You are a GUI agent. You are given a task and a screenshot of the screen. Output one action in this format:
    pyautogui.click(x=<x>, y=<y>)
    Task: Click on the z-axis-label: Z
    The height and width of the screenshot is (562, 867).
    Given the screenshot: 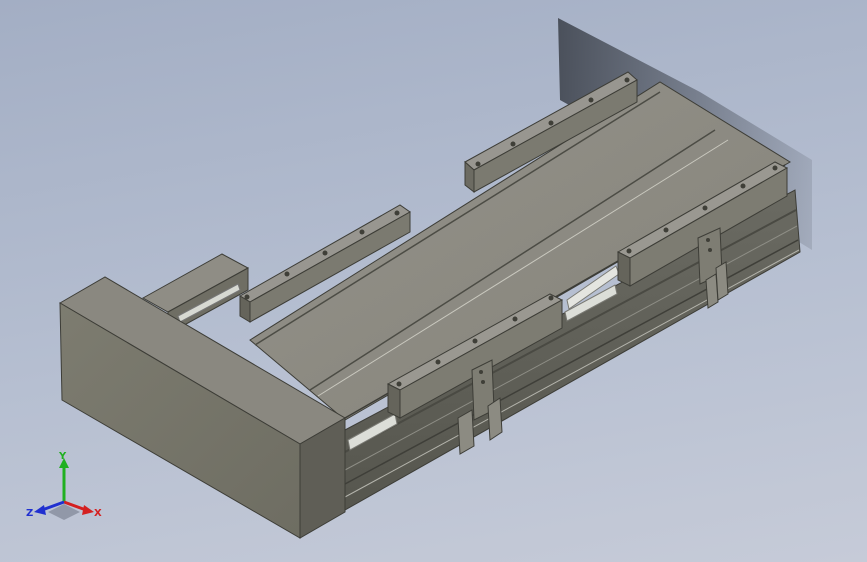 What is the action you would take?
    pyautogui.click(x=29, y=513)
    